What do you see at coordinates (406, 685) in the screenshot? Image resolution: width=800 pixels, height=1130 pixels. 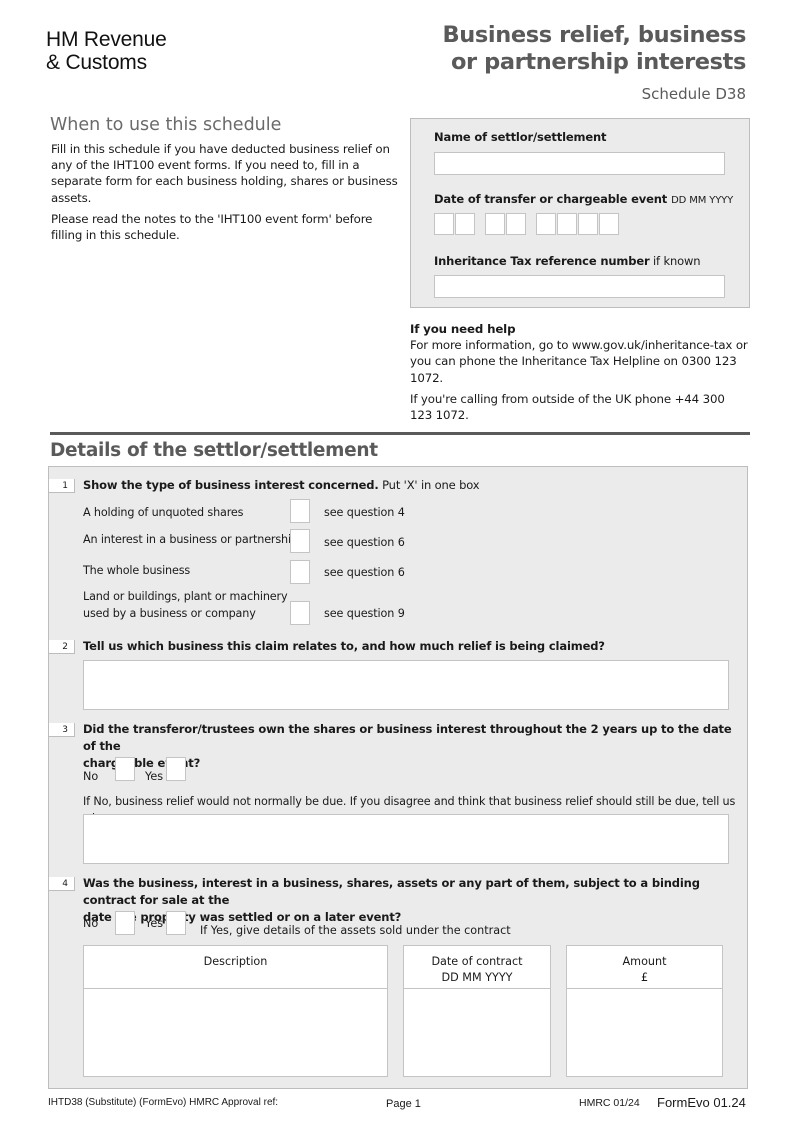 I see `business-claim-input` at bounding box center [406, 685].